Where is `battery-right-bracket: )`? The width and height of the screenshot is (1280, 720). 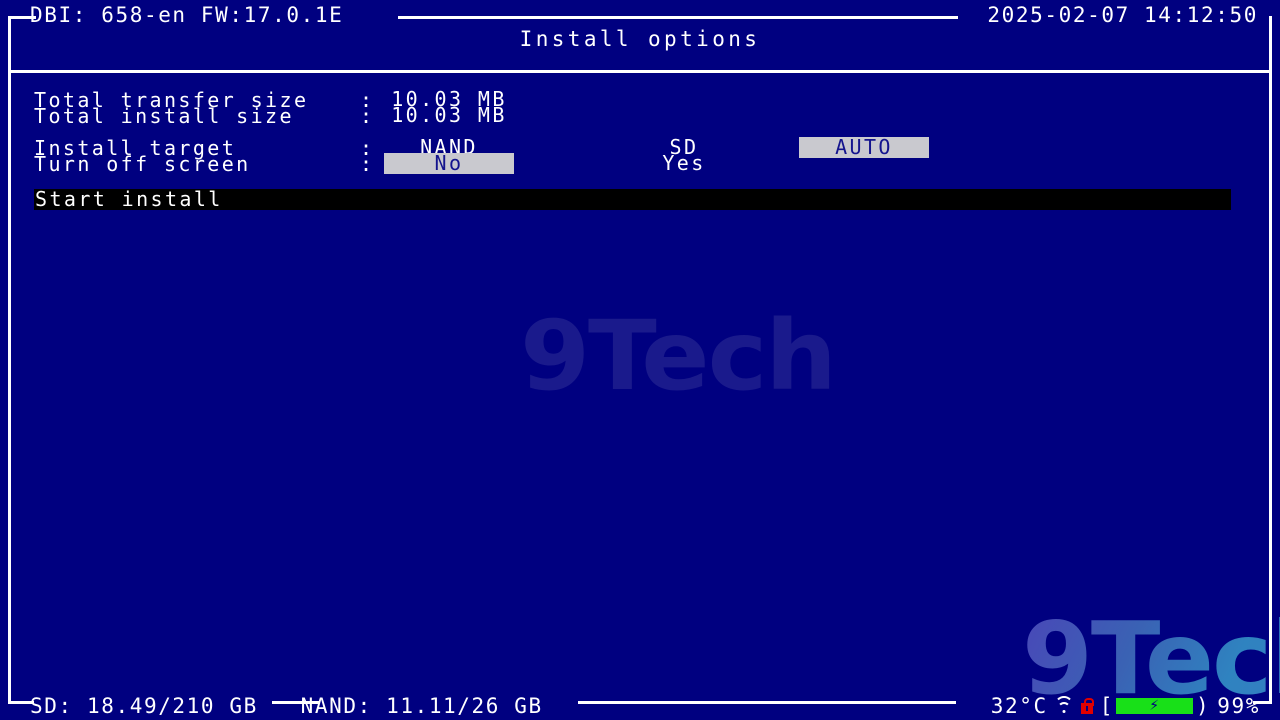
battery-right-bracket: ) is located at coordinates (1203, 705).